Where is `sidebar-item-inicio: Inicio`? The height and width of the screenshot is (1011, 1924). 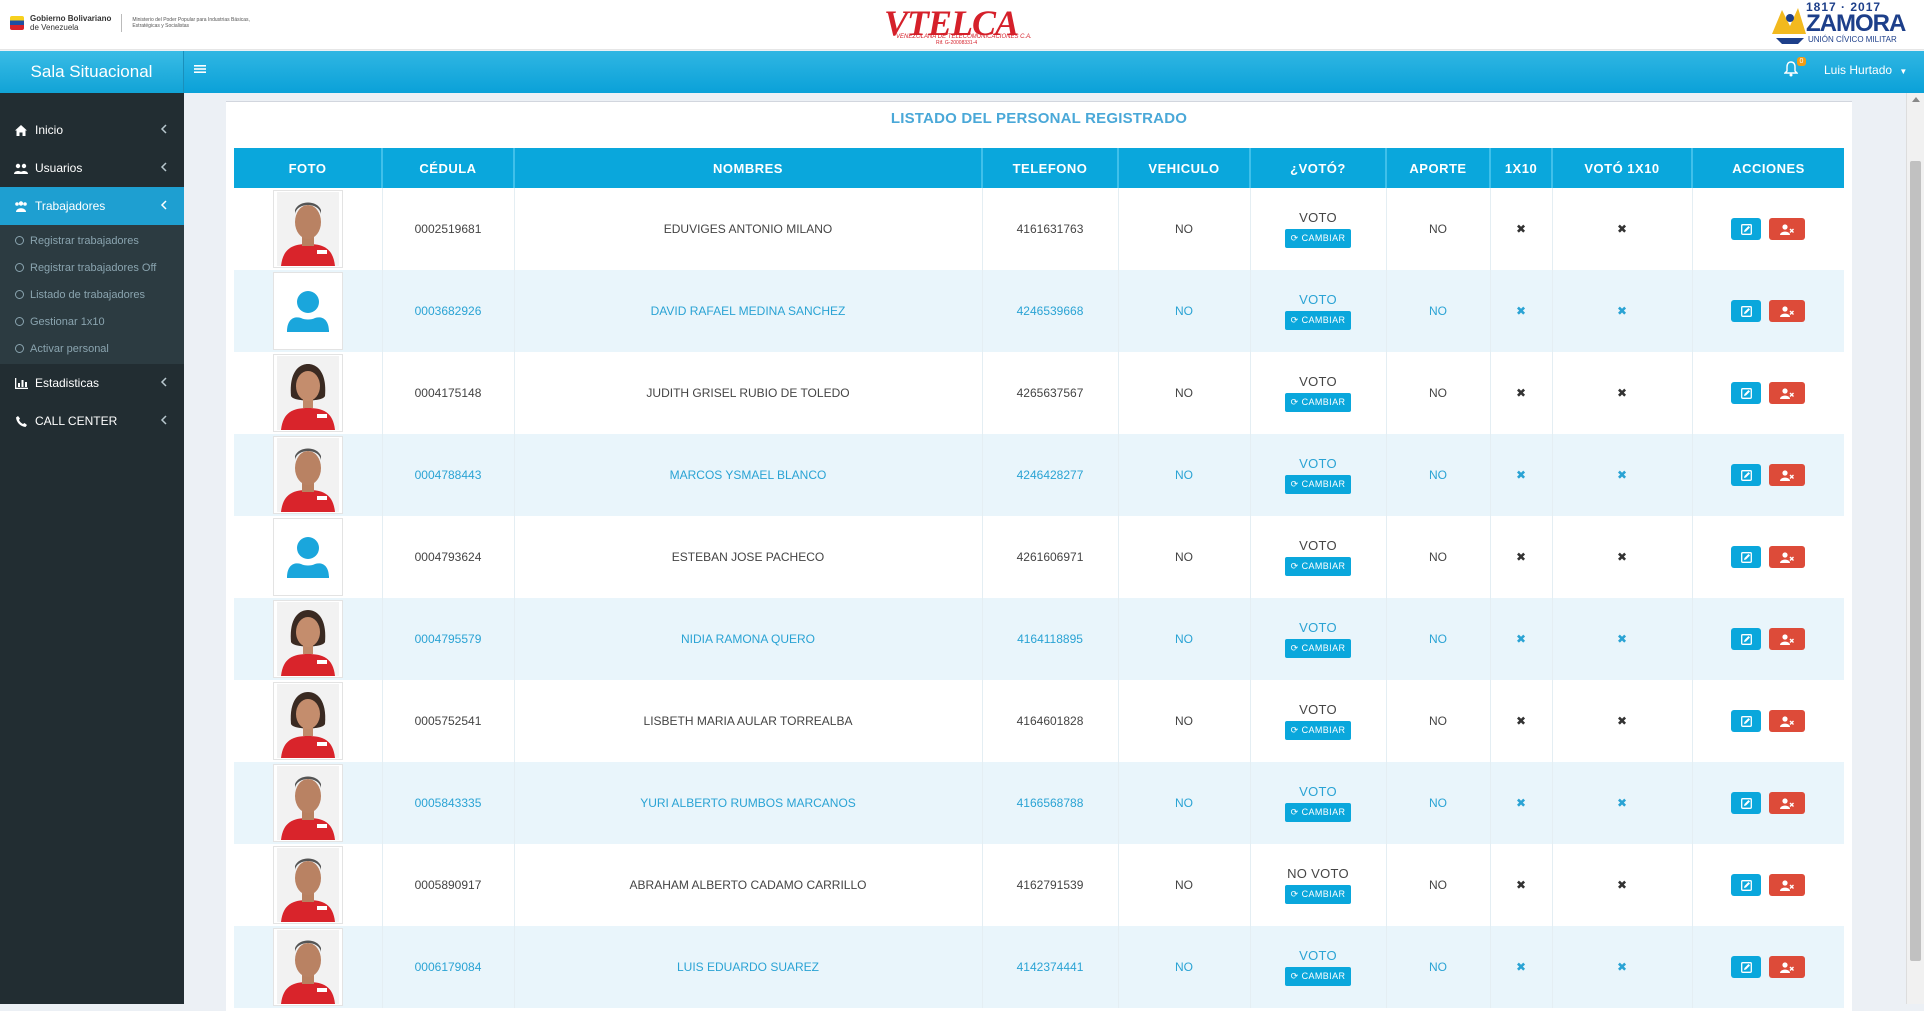 sidebar-item-inicio: Inicio is located at coordinates (92, 130).